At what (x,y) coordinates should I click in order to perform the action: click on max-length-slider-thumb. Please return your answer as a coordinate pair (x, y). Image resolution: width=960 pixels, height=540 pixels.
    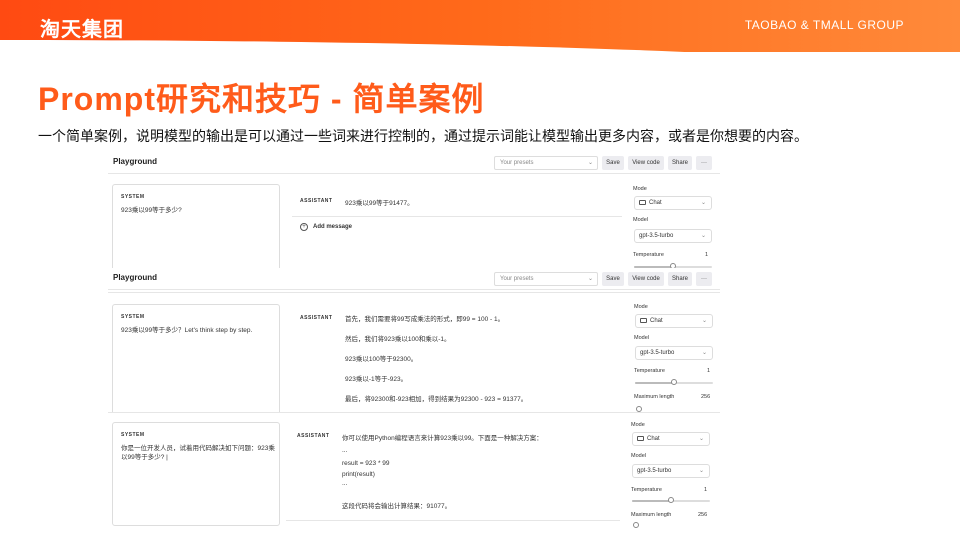
    Looking at the image, I should click on (636, 525).